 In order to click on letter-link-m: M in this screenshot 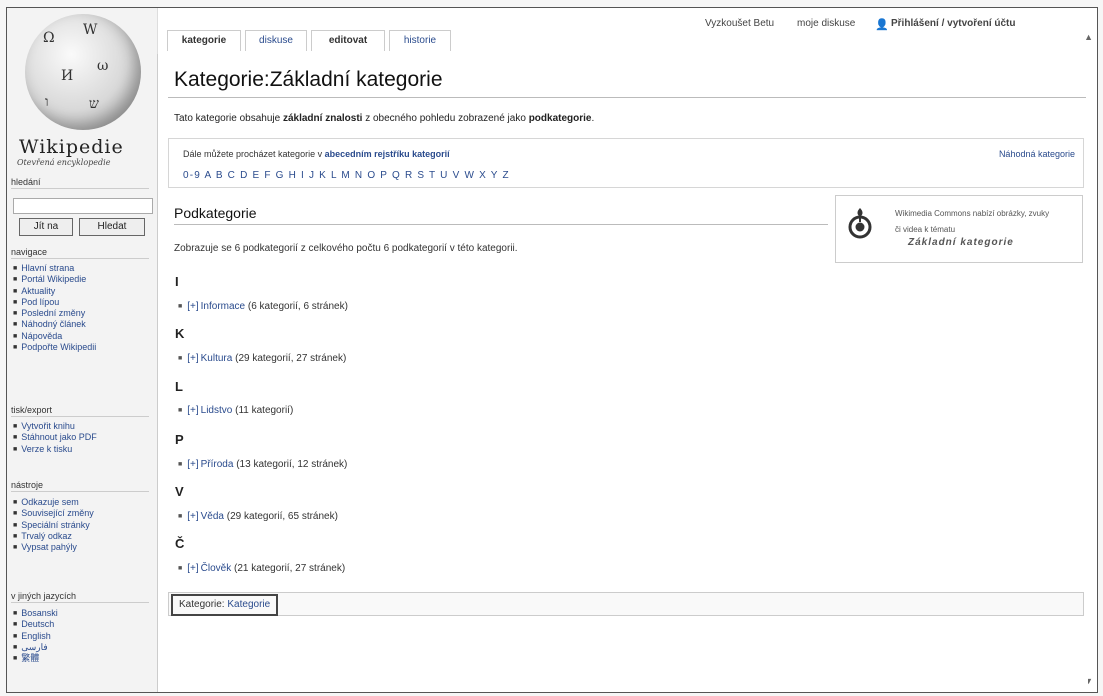, I will do `click(346, 175)`.